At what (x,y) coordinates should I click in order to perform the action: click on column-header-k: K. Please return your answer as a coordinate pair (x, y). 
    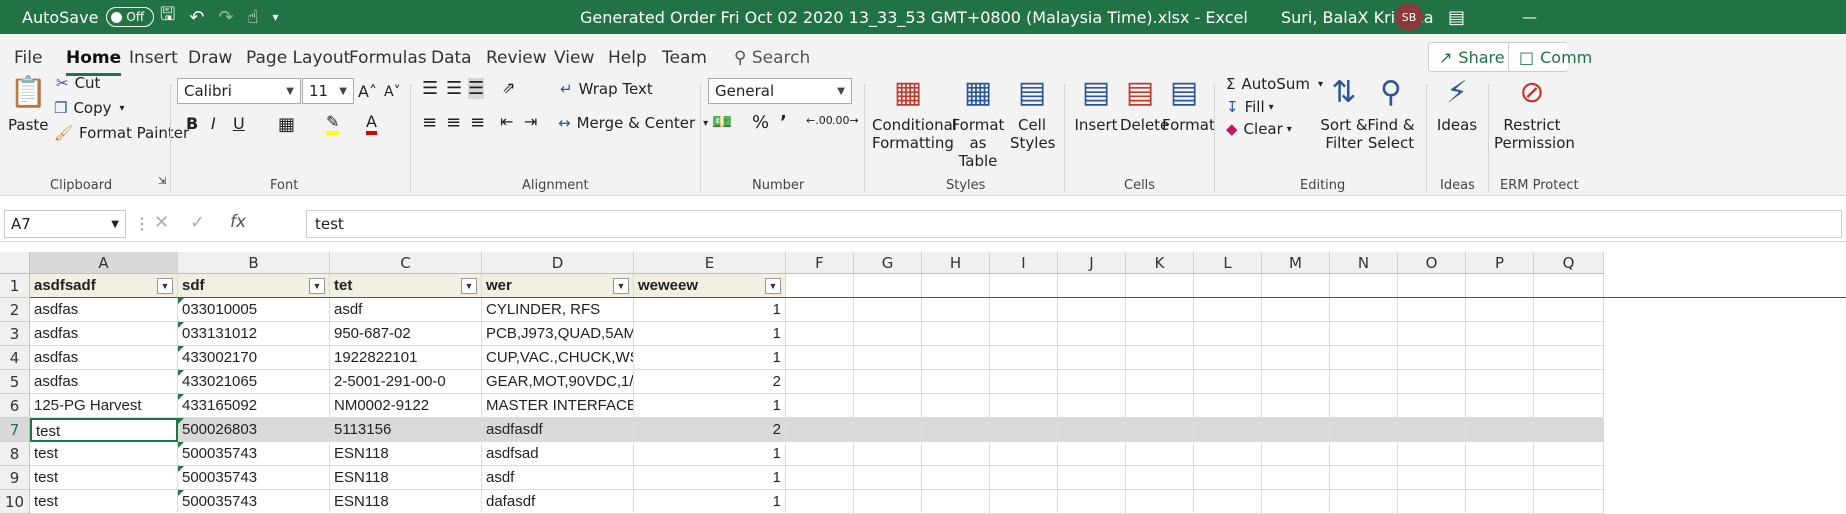
    Looking at the image, I should click on (1160, 263).